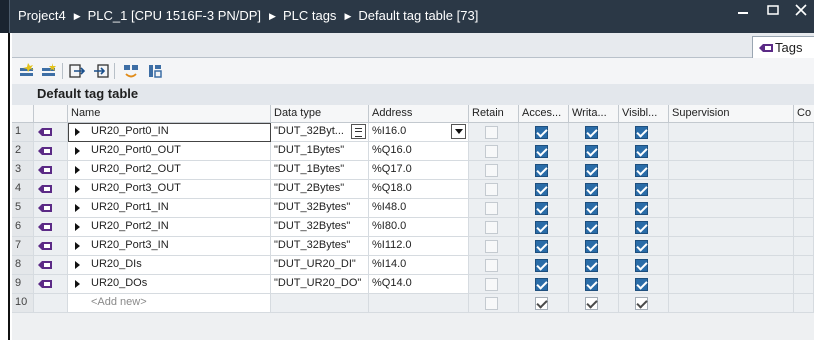  Describe the element at coordinates (77, 71) in the screenshot. I see `export-icon` at that location.